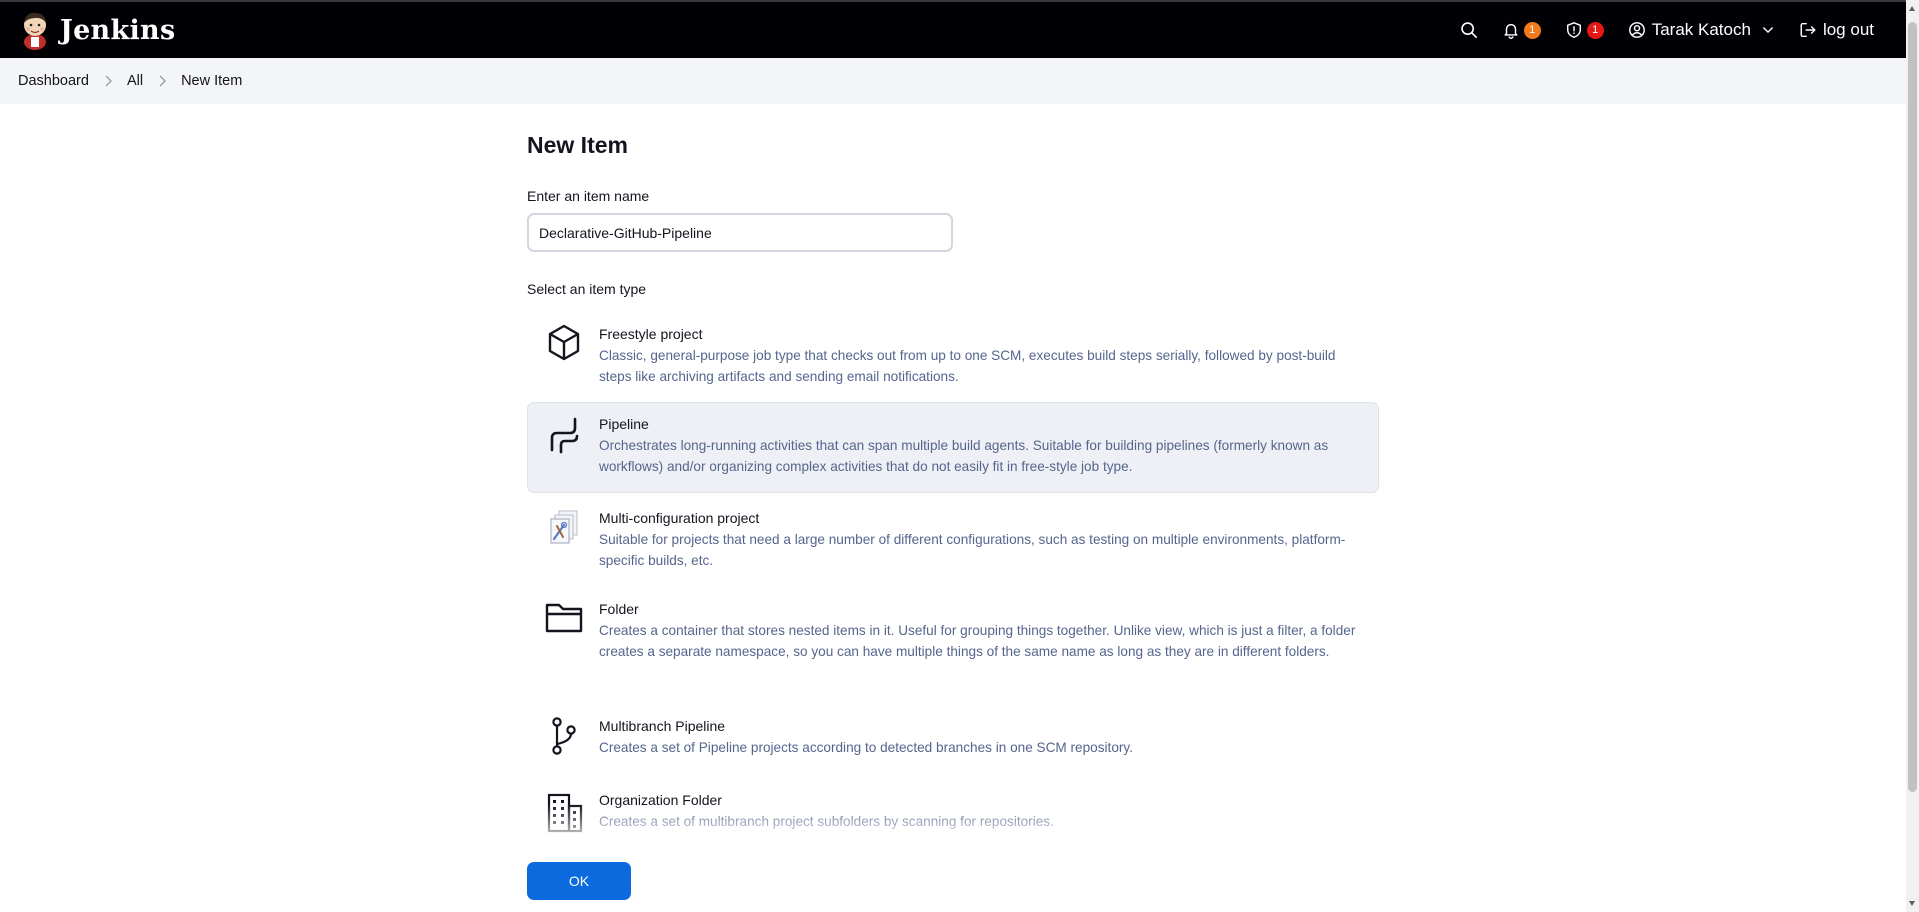 The height and width of the screenshot is (912, 1919). What do you see at coordinates (953, 81) in the screenshot?
I see `breadcrumb: Dashboard All New Item` at bounding box center [953, 81].